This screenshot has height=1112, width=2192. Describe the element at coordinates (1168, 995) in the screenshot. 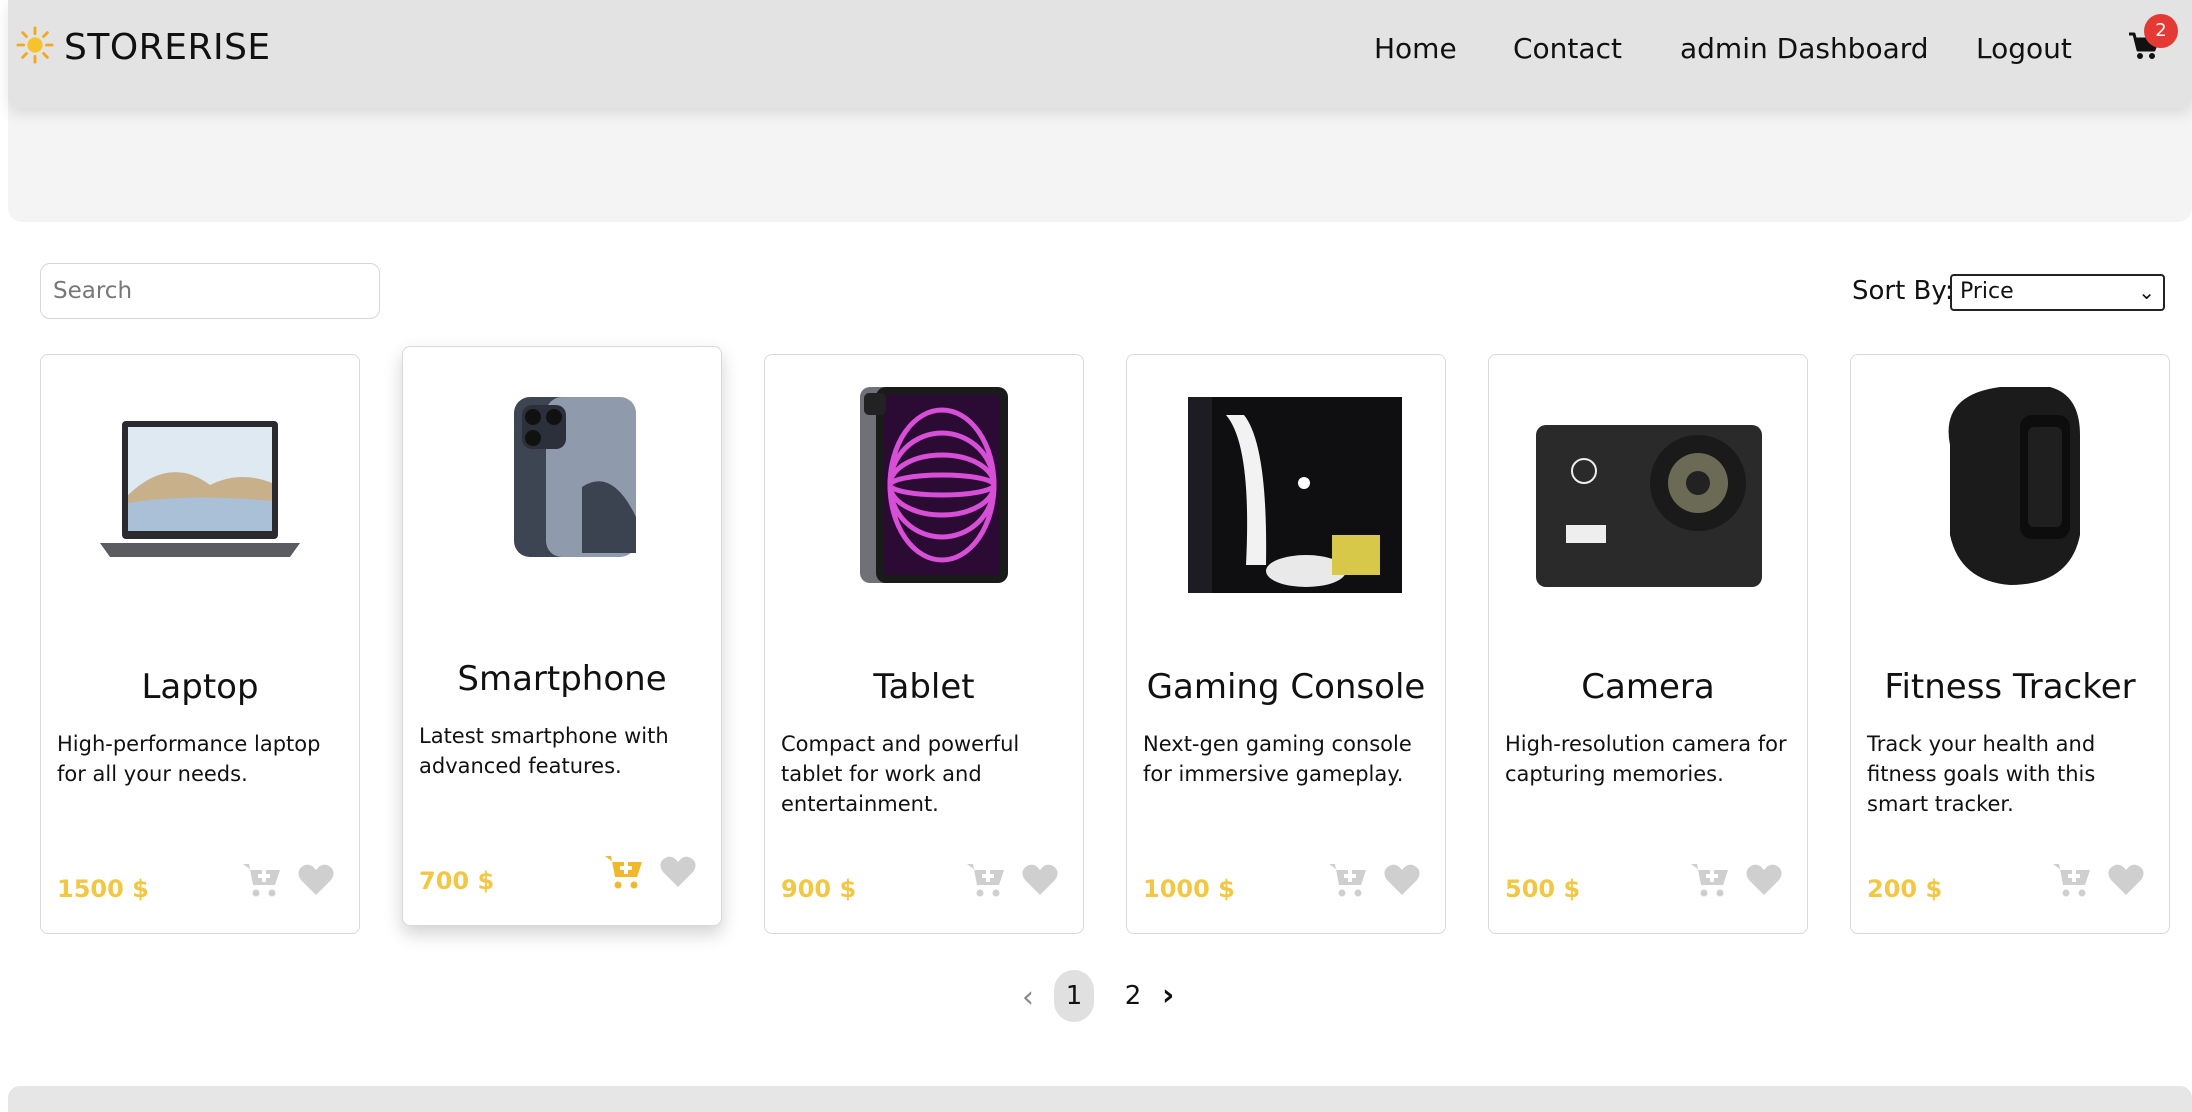

I see `chevron-right-icon: ›` at that location.